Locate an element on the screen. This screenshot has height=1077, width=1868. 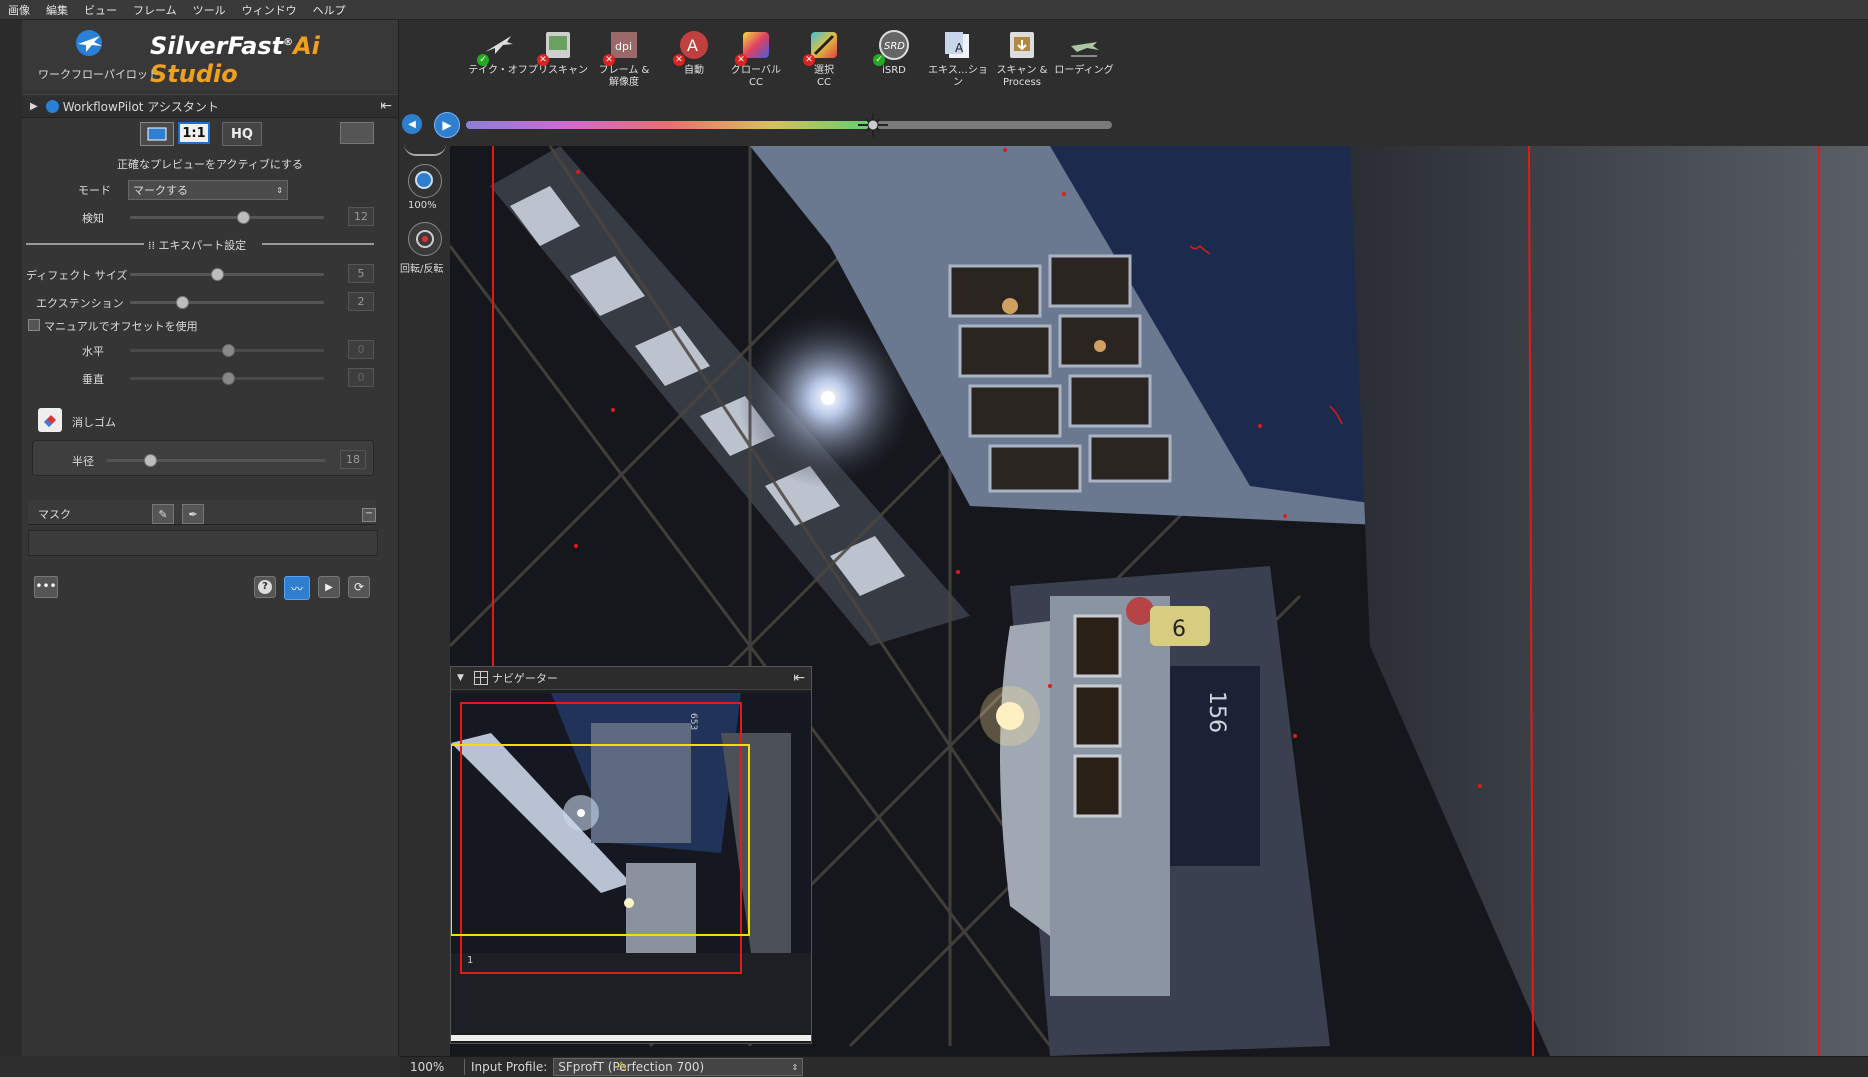
magnifier-icon is located at coordinates (424, 180).